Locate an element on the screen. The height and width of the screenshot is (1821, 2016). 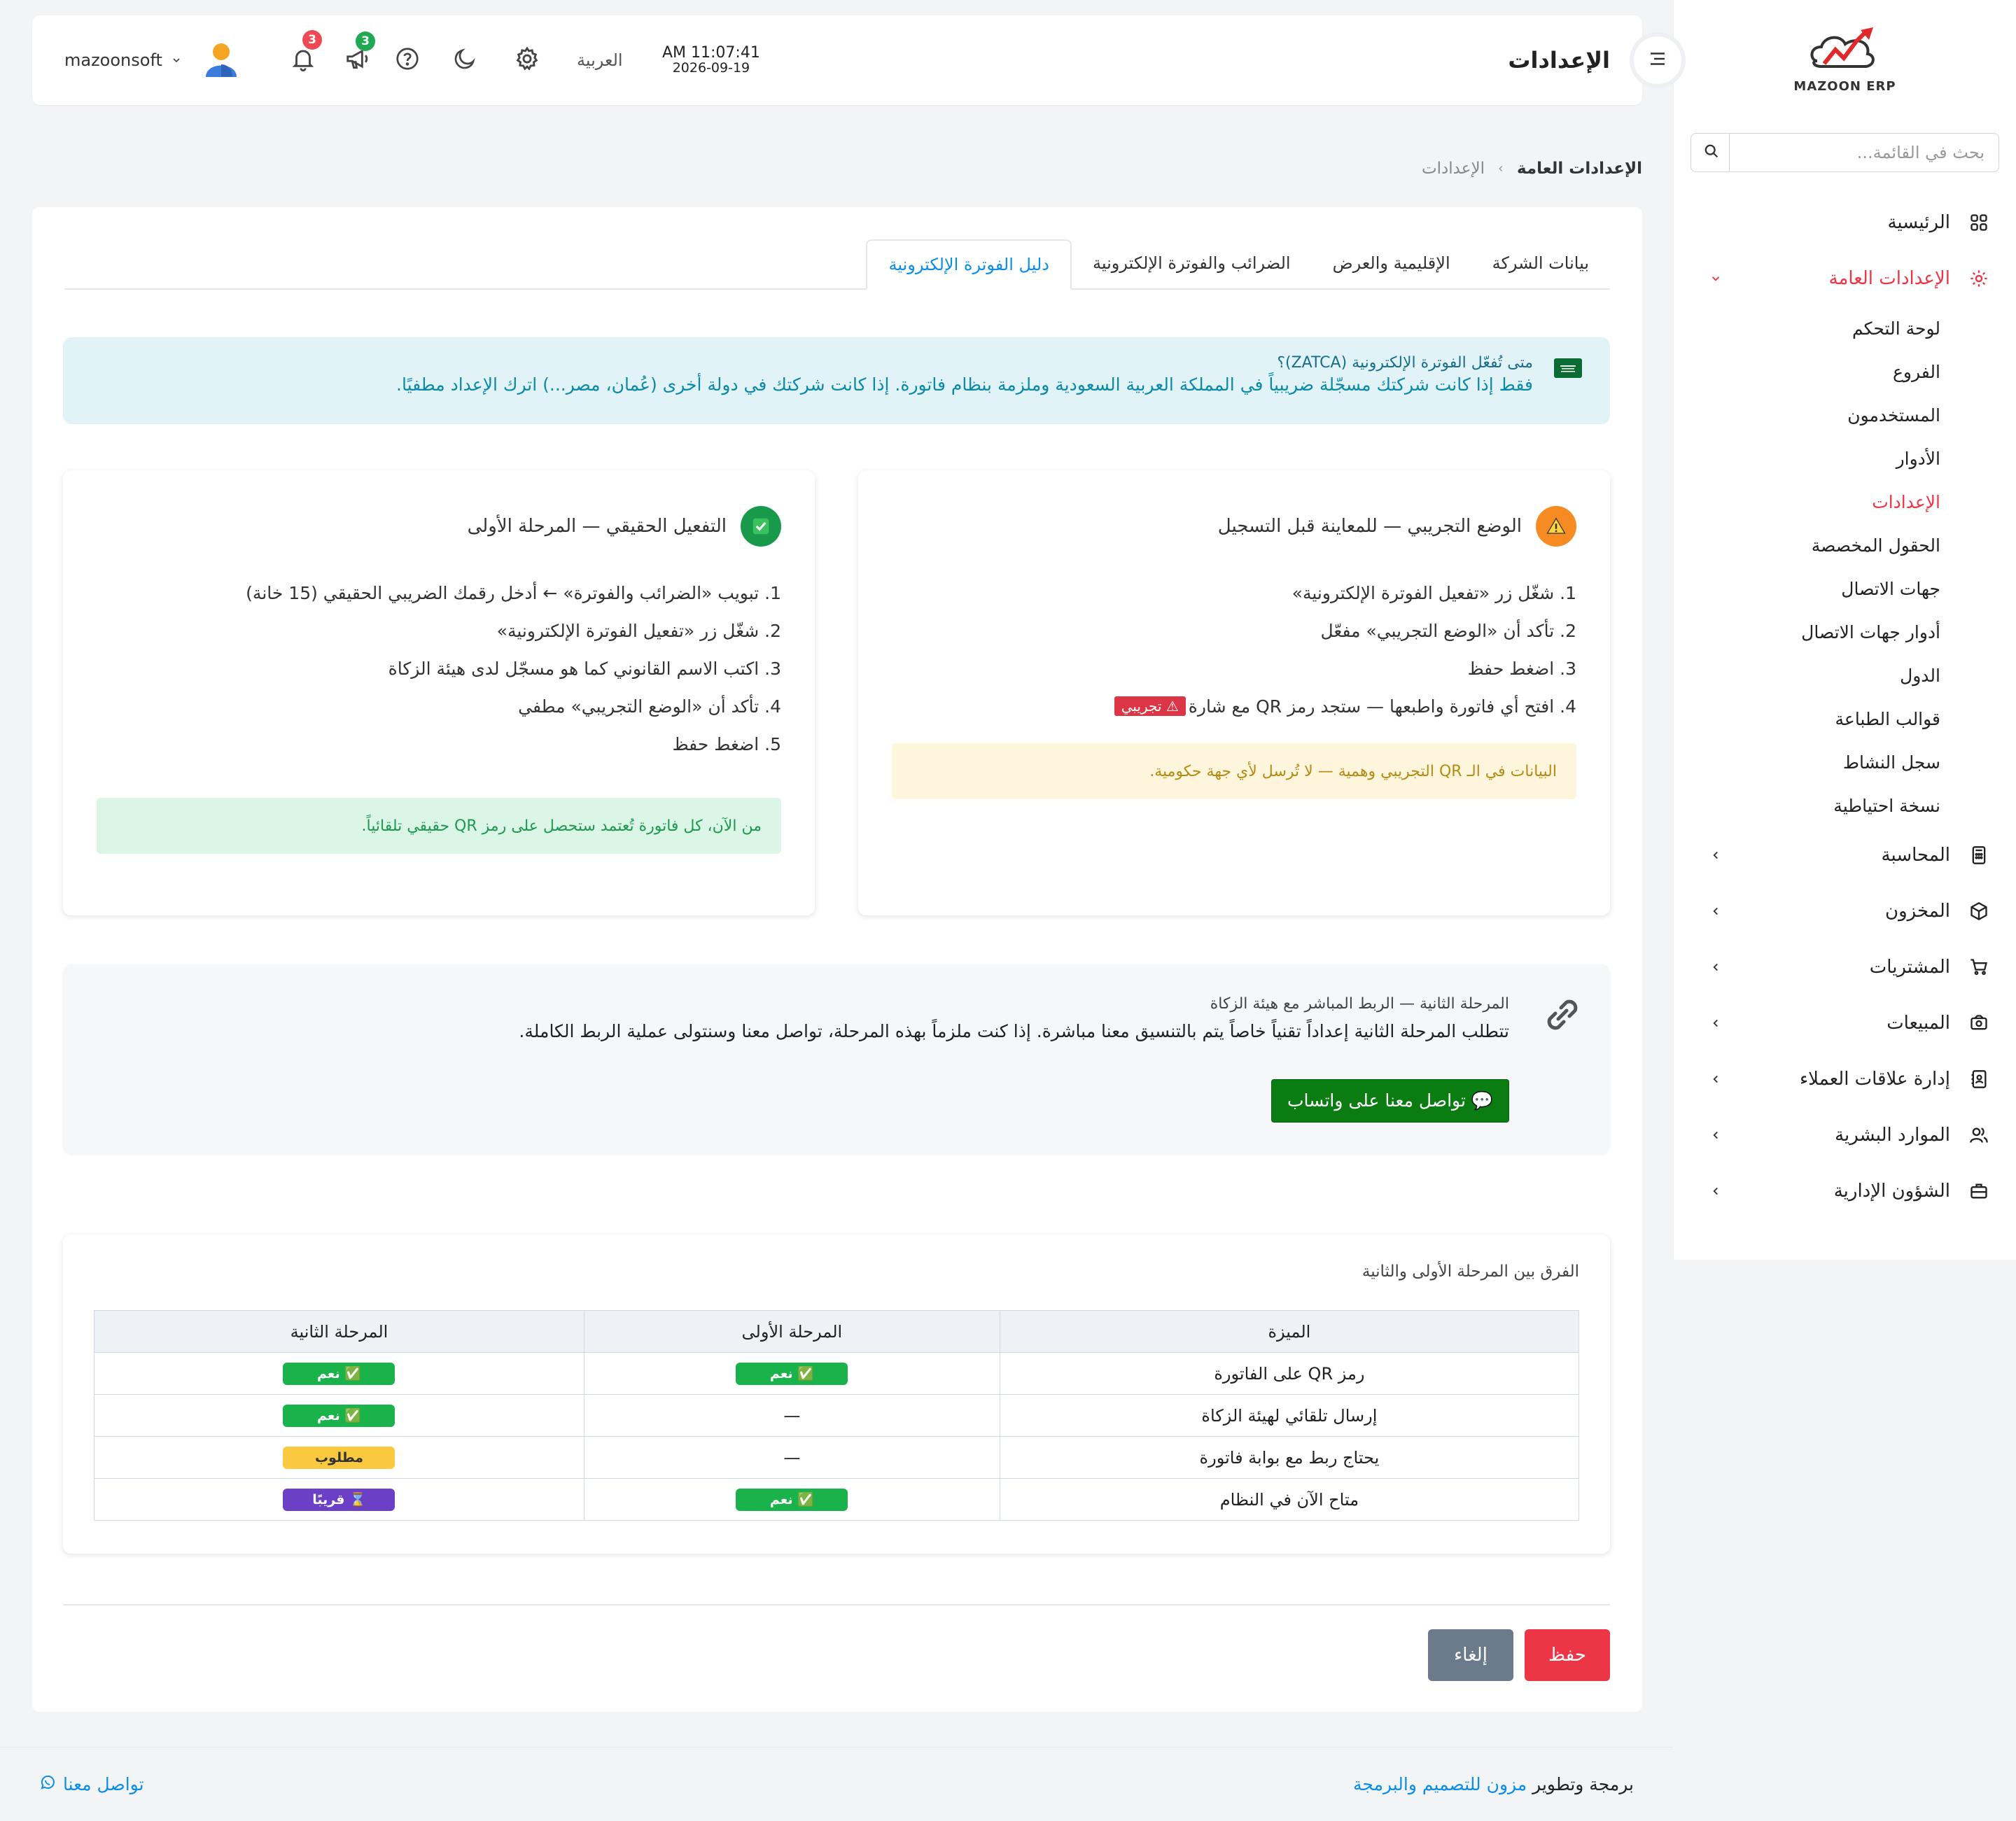
moon-icon is located at coordinates (464, 60).